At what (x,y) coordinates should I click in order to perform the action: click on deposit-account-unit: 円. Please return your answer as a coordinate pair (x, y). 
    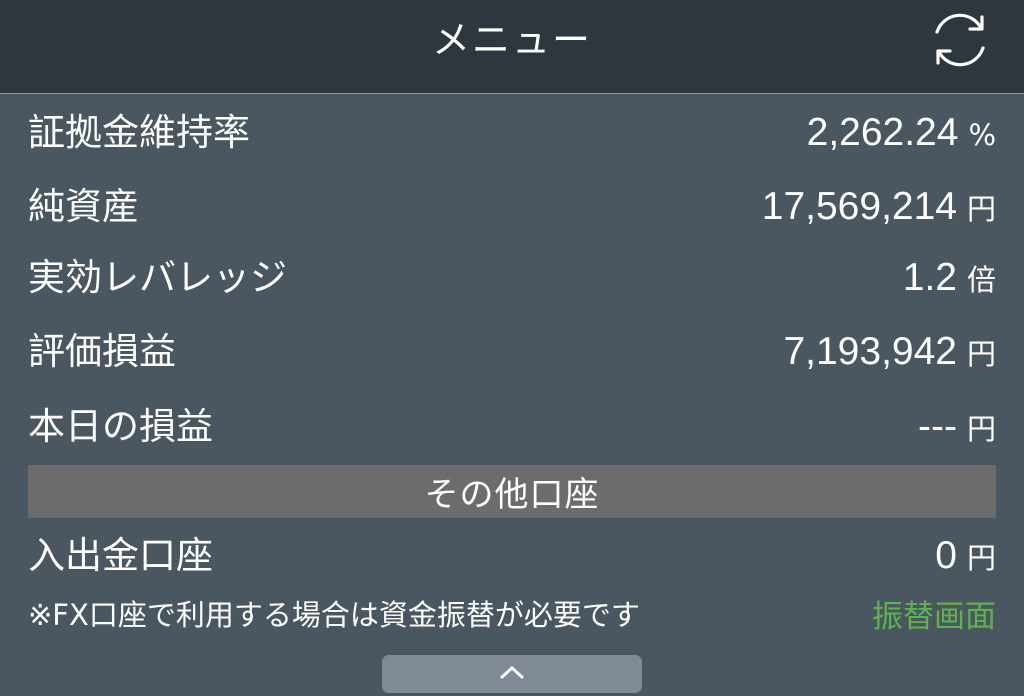
    Looking at the image, I should click on (981, 558).